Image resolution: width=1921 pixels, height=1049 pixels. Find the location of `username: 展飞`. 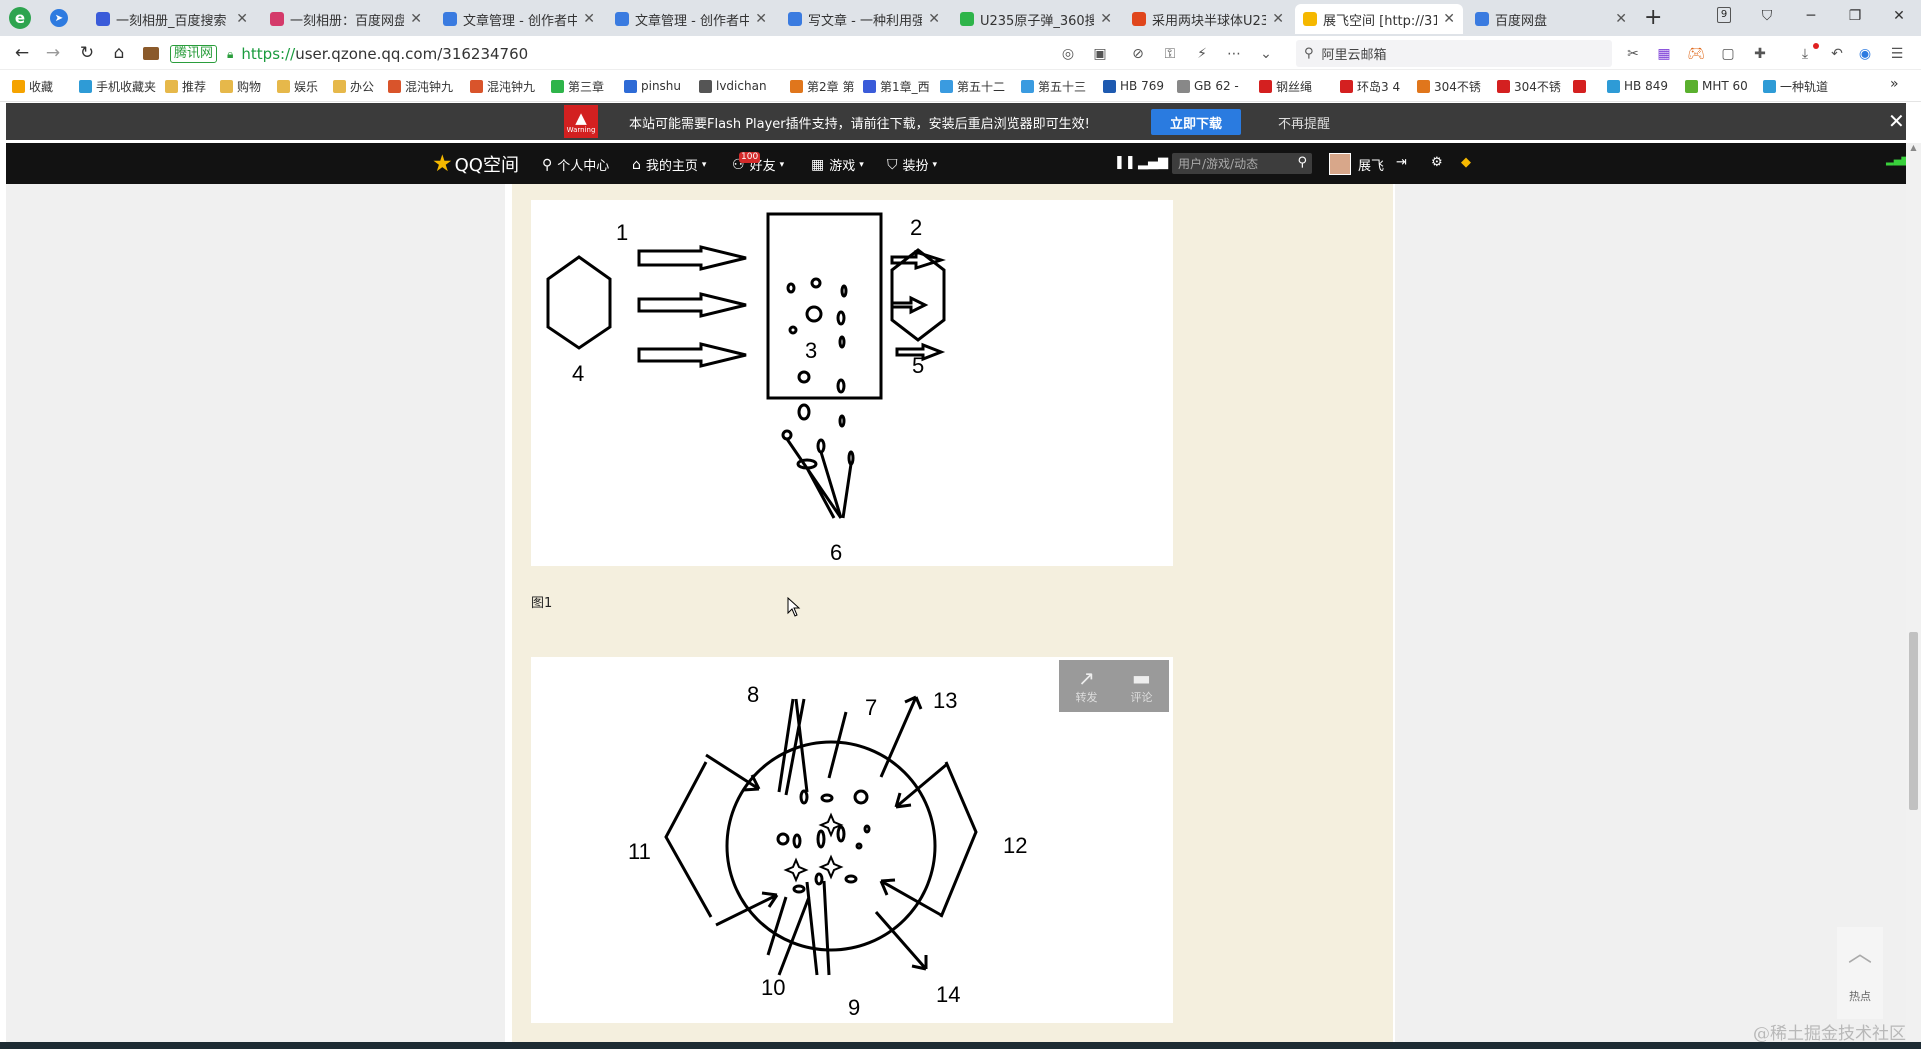

username: 展飞 is located at coordinates (1371, 164).